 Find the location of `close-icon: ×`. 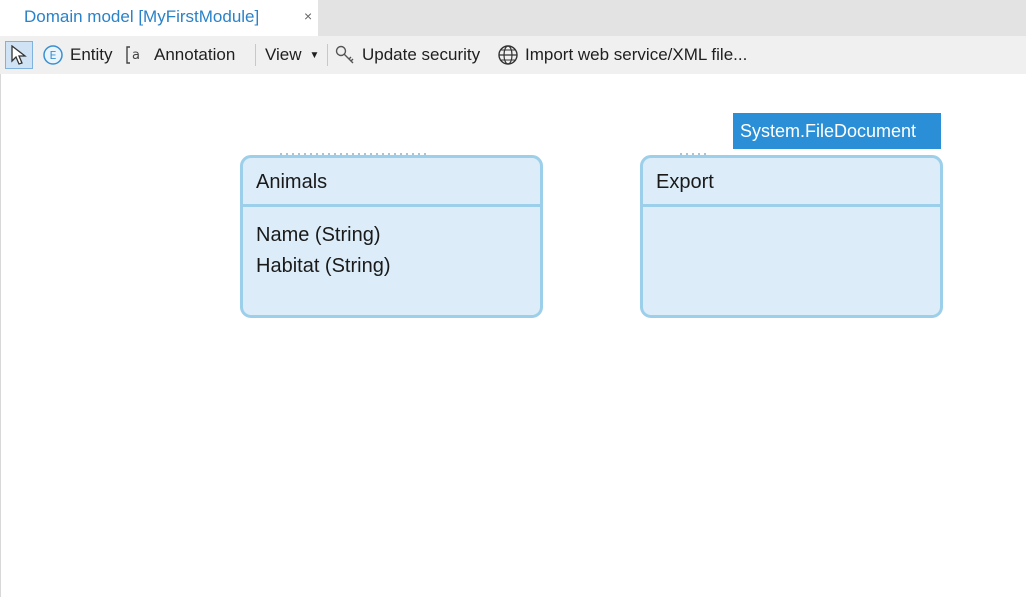

close-icon: × is located at coordinates (308, 16).